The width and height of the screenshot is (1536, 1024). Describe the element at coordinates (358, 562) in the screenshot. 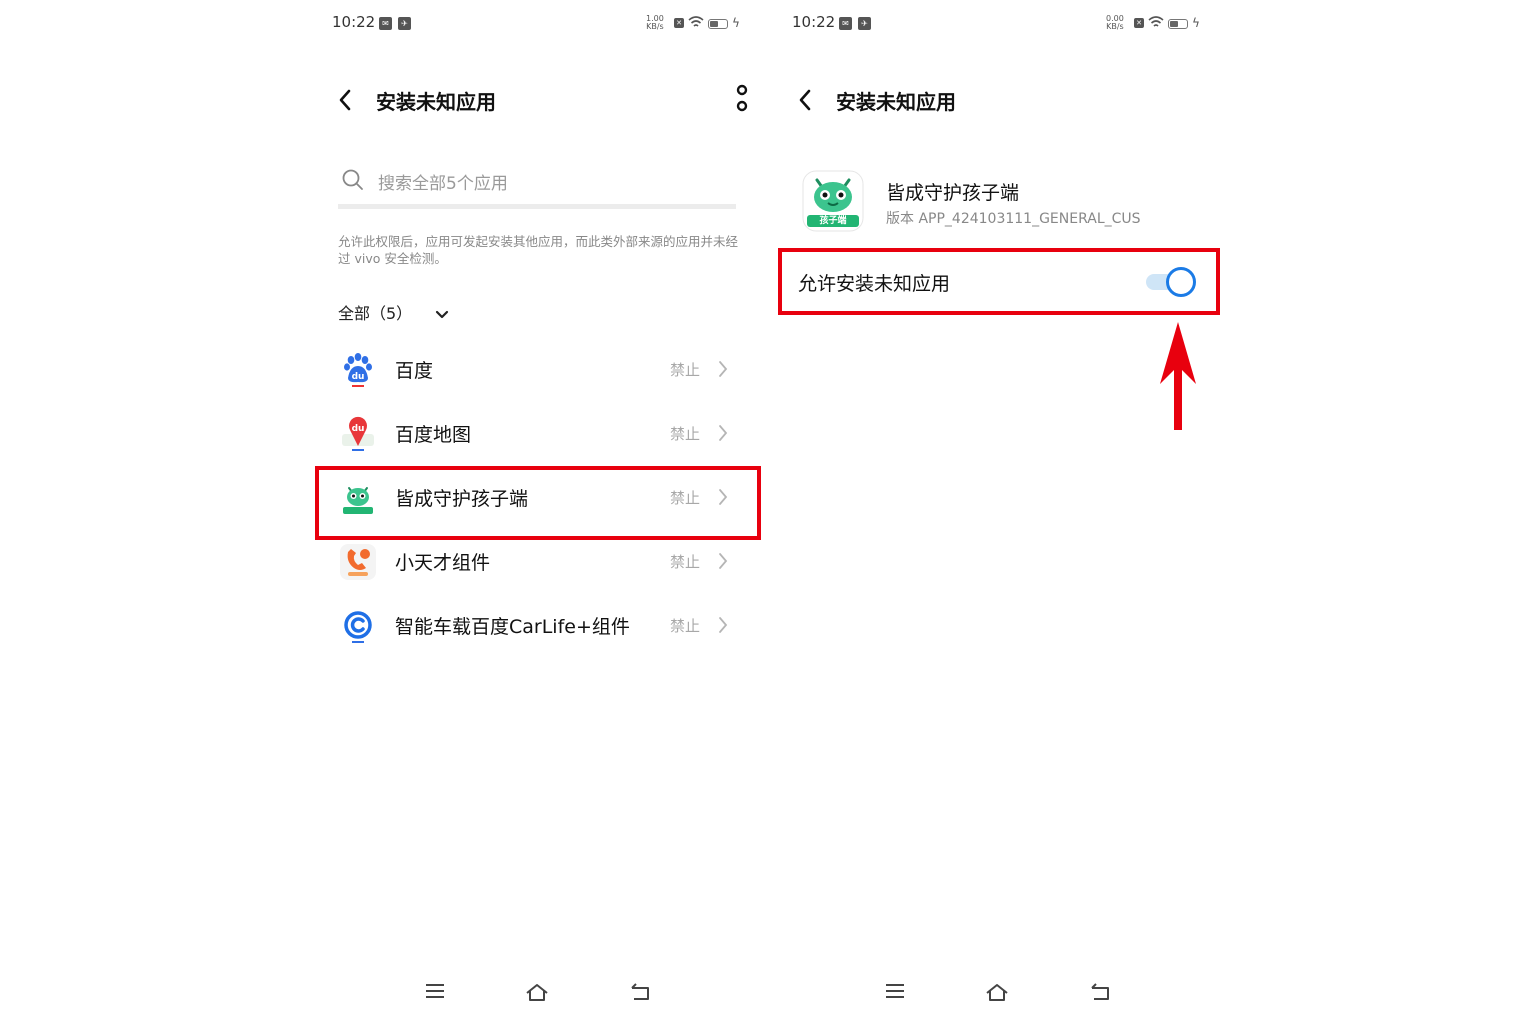

I see `xiaotiancai-icon` at that location.